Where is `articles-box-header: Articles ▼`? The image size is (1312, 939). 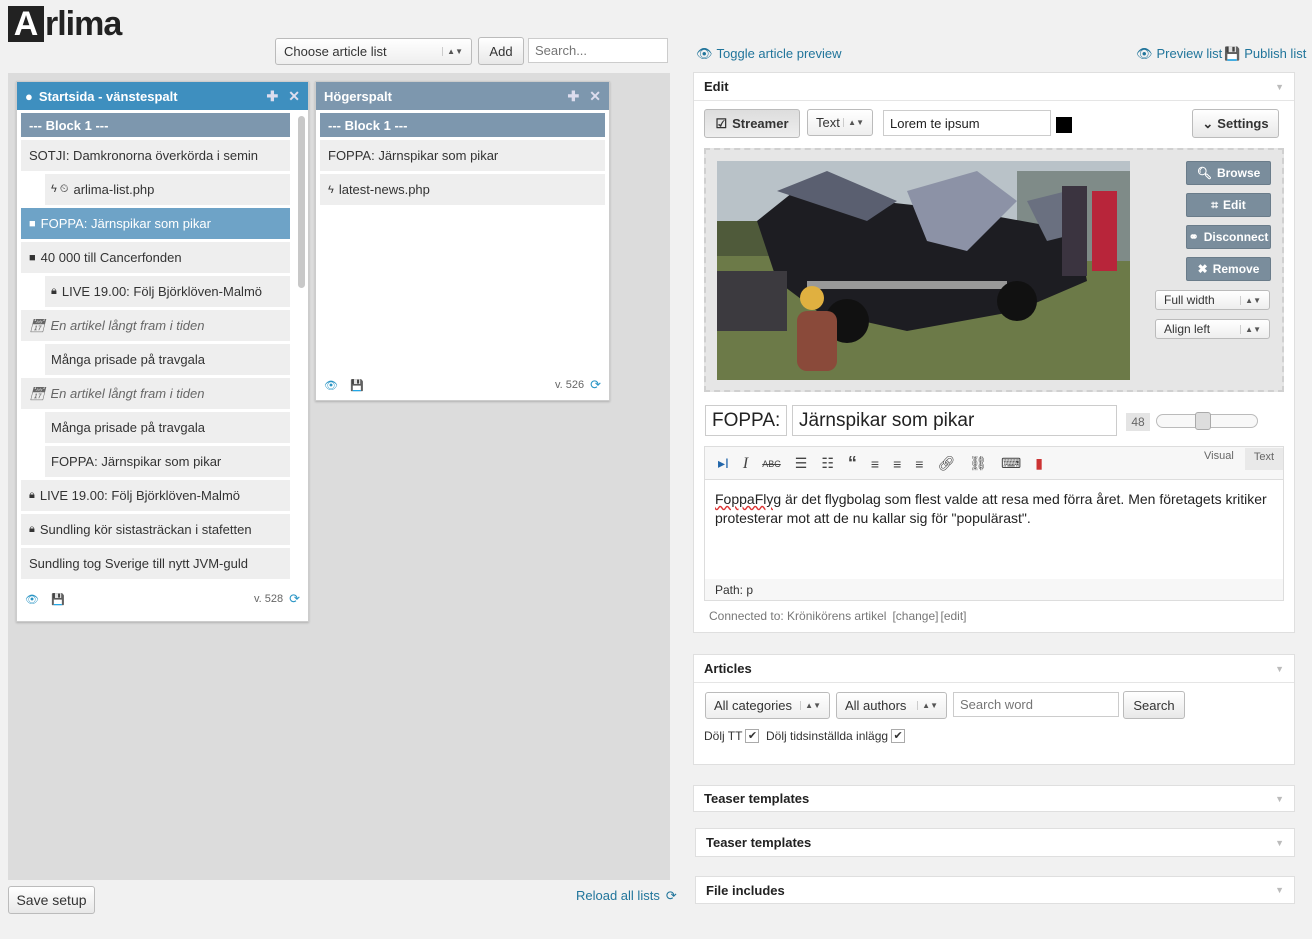
articles-box-header: Articles ▼ is located at coordinates (994, 669).